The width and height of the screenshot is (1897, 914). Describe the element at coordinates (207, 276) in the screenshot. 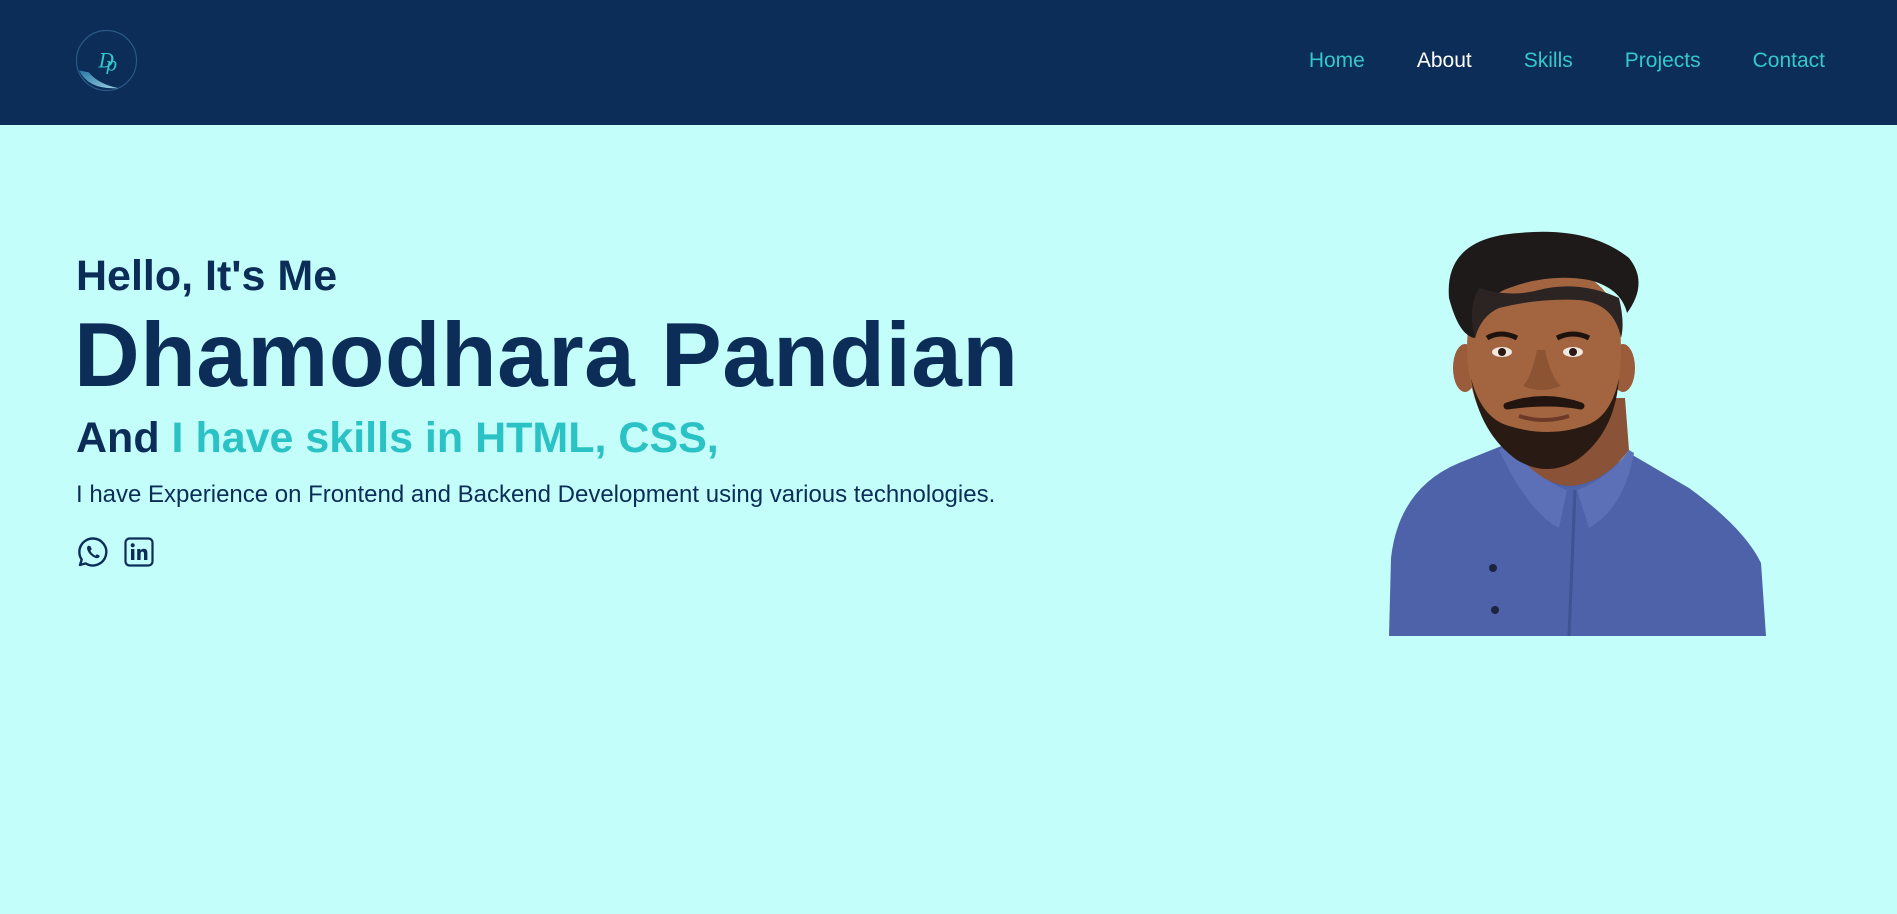

I see `hero-greeting: Hello, It's Me` at that location.